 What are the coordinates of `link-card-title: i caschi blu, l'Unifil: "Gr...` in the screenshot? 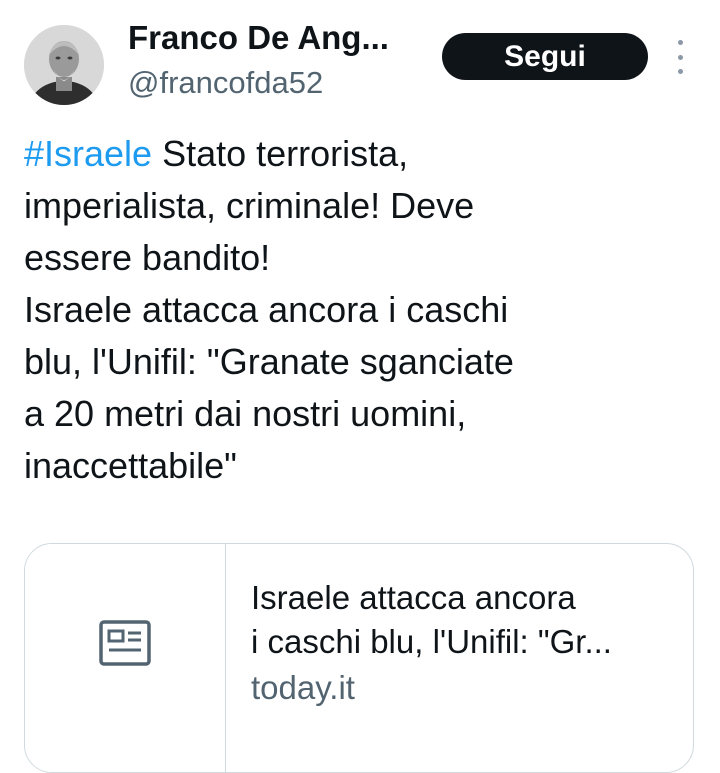 It's located at (431, 641).